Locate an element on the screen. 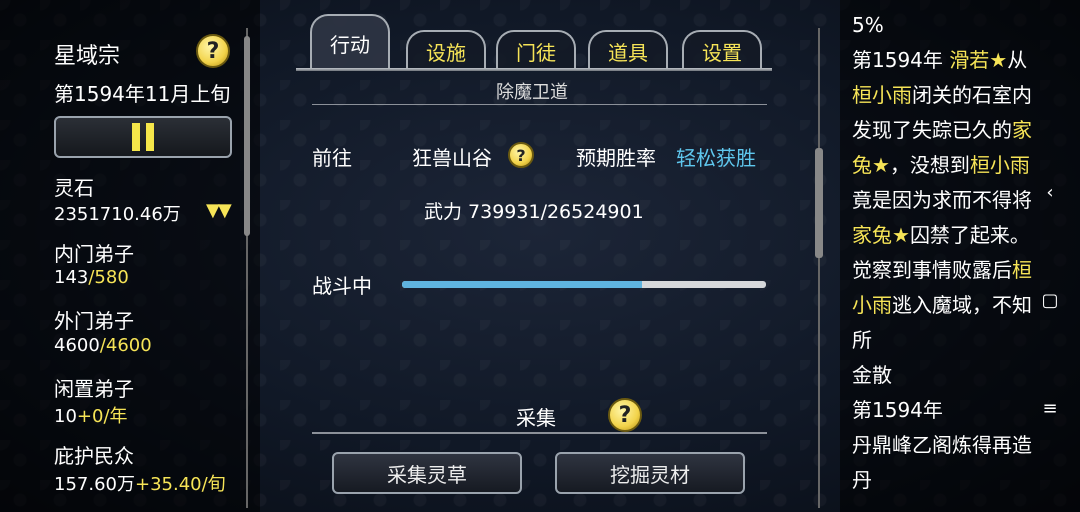 The height and width of the screenshot is (512, 1080). win-rate-label: 预期胜率 is located at coordinates (616, 158).